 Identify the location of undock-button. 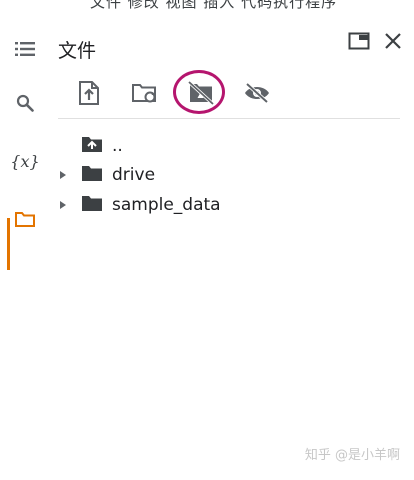
(359, 43).